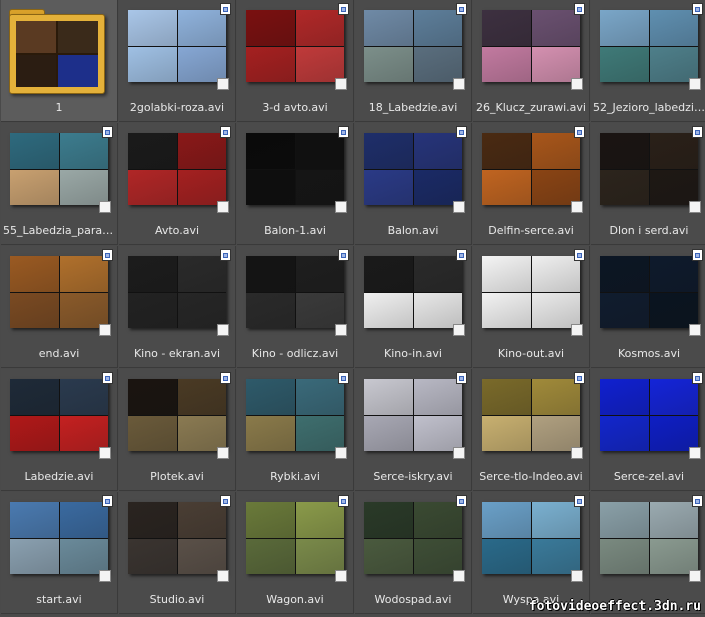  I want to click on file-item: Kino-in.avi, so click(413, 307).